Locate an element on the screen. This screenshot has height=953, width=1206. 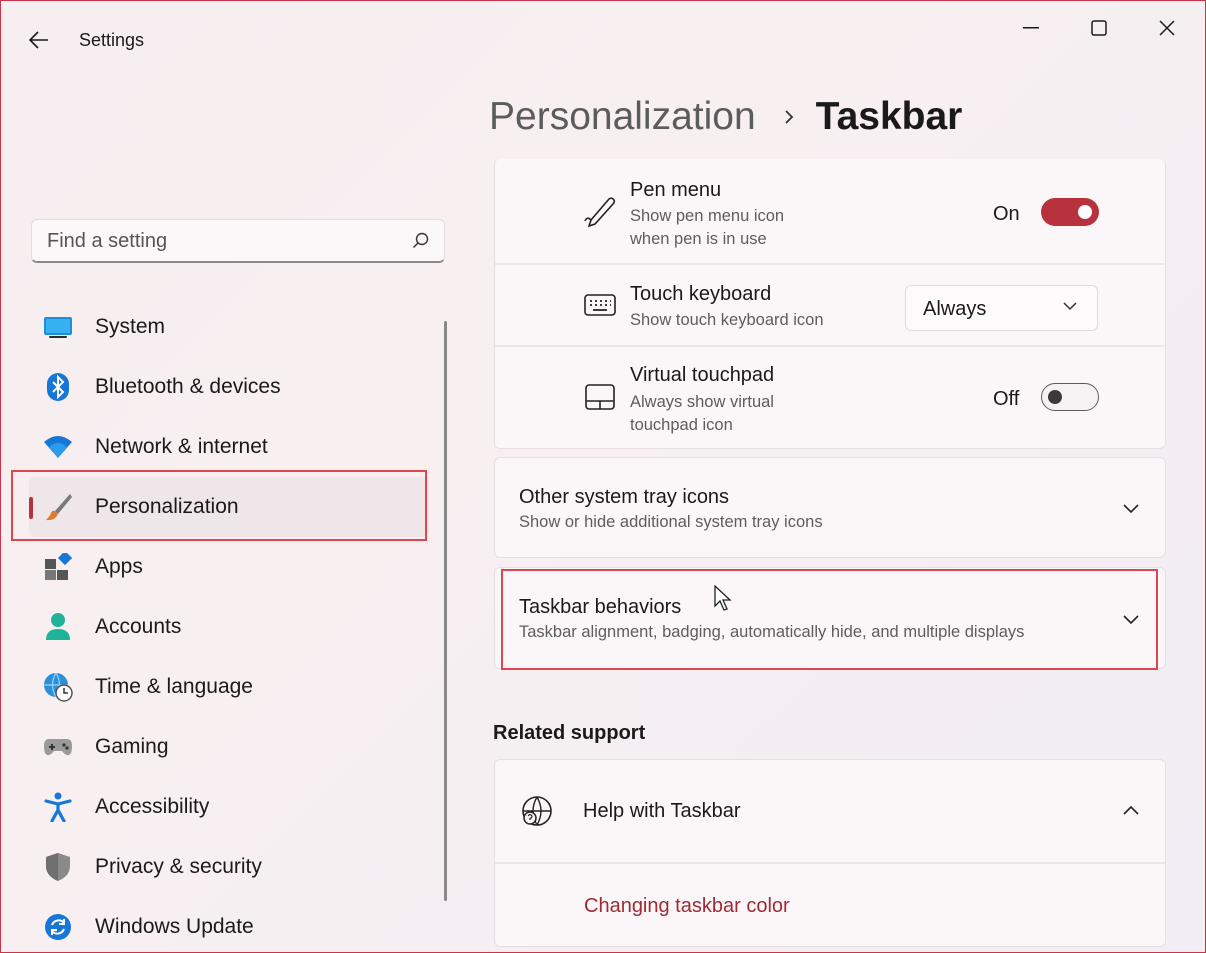
pen-menu-title: Pen menu is located at coordinates (676, 190).